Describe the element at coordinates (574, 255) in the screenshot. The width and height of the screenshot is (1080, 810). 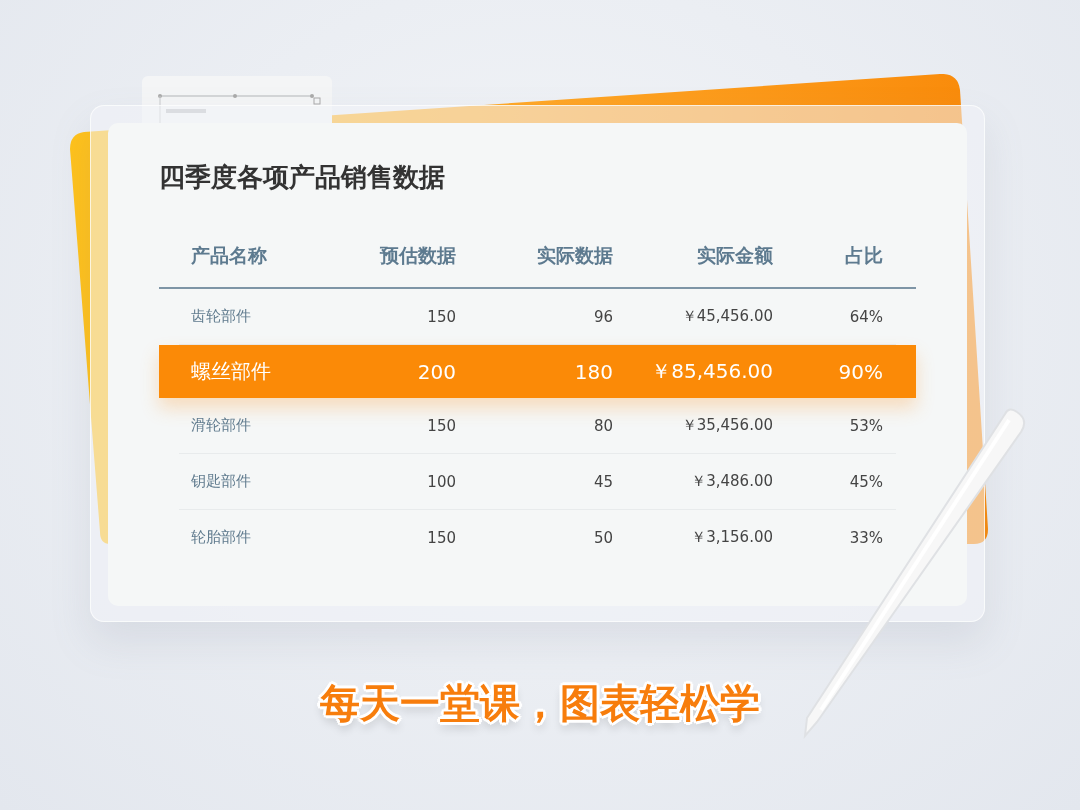
I see `column-header: 实际数据` at that location.